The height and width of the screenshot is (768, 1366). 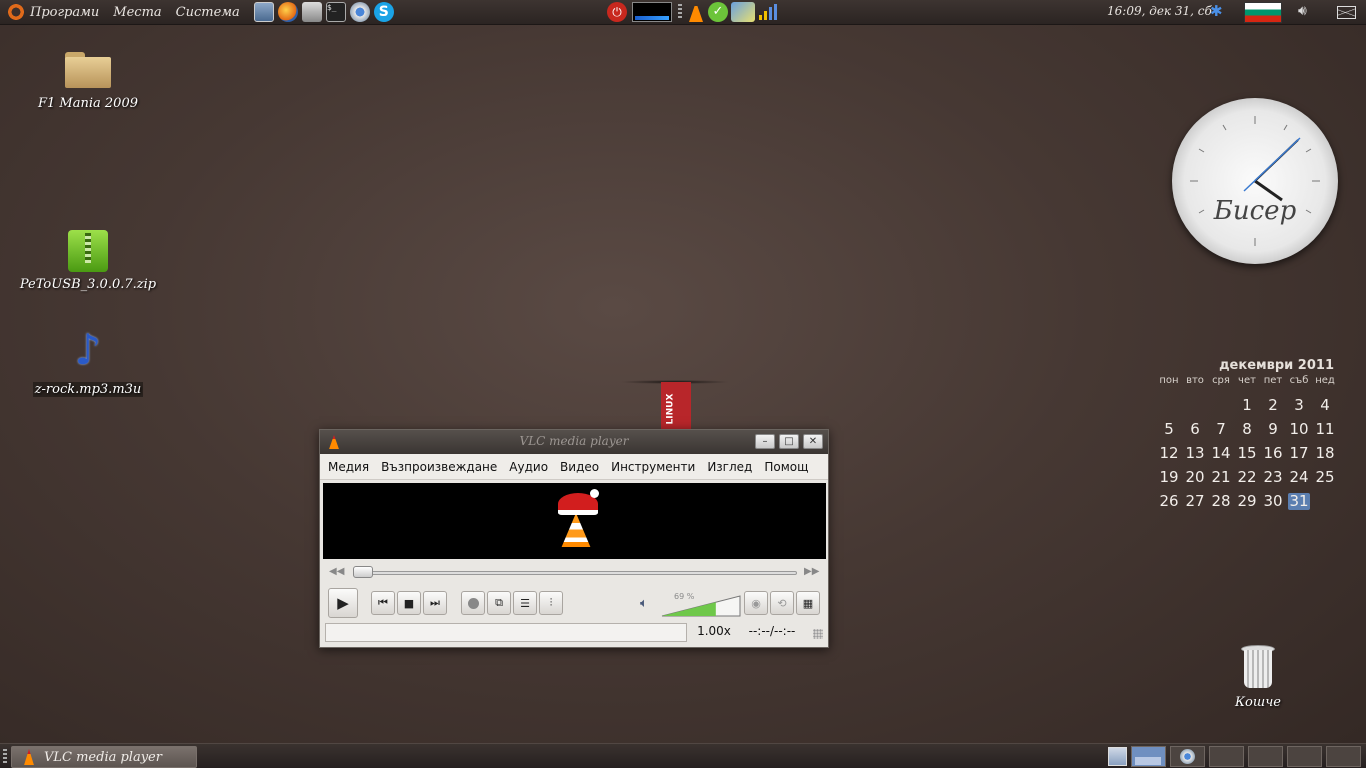 I want to click on calendar-day: 5, so click(x=1169, y=429).